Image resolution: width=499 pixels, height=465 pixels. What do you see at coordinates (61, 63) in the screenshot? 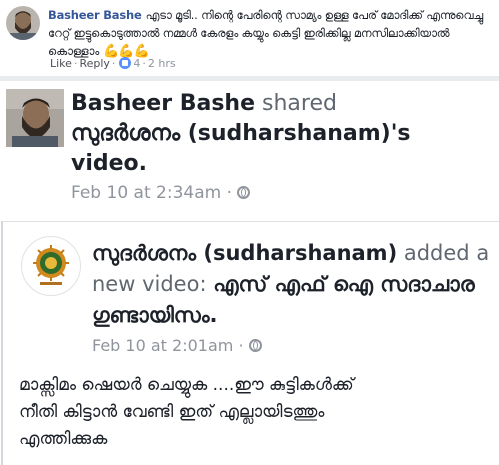
I see `like-link: Like` at bounding box center [61, 63].